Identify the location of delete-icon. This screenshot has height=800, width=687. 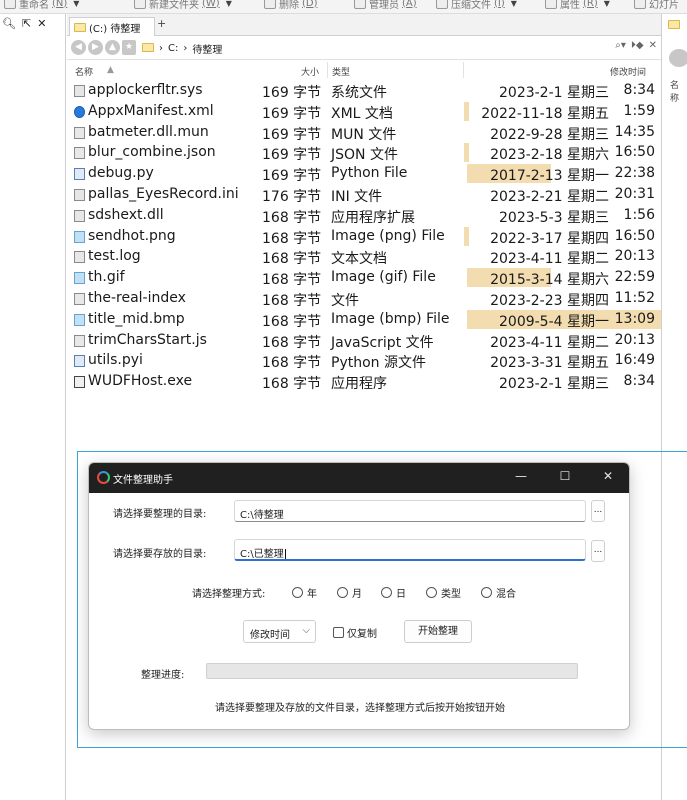
(270, 4).